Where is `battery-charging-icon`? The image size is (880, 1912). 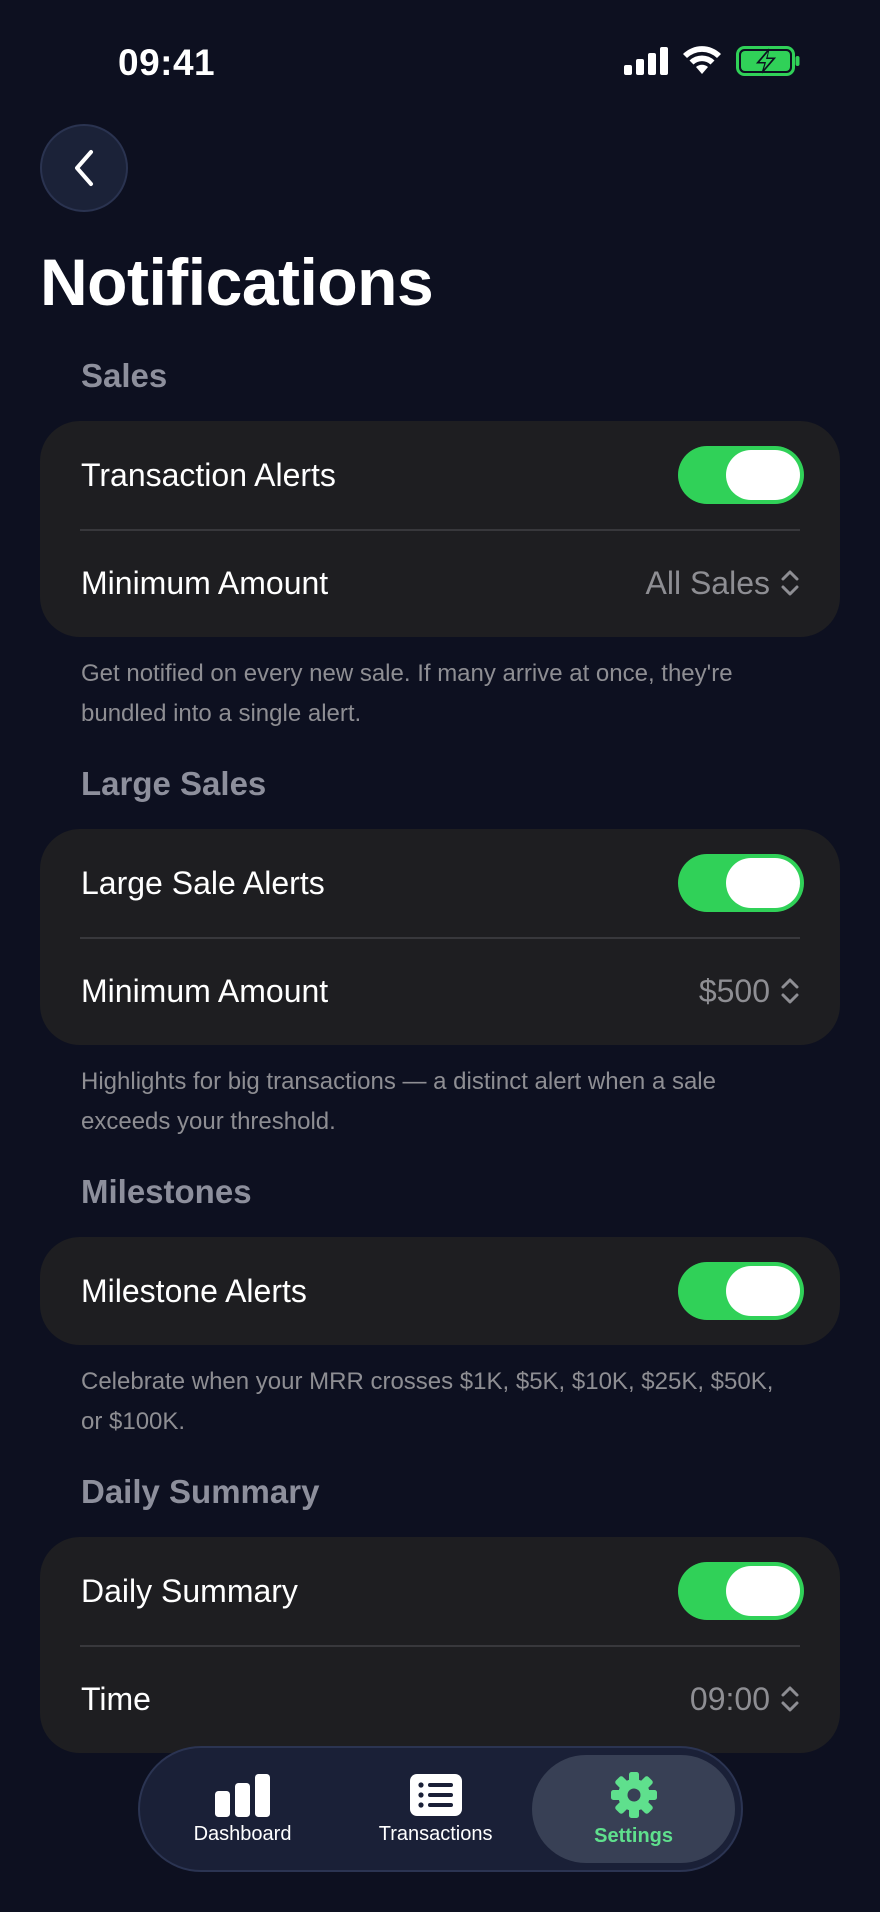
battery-charging-icon is located at coordinates (768, 61).